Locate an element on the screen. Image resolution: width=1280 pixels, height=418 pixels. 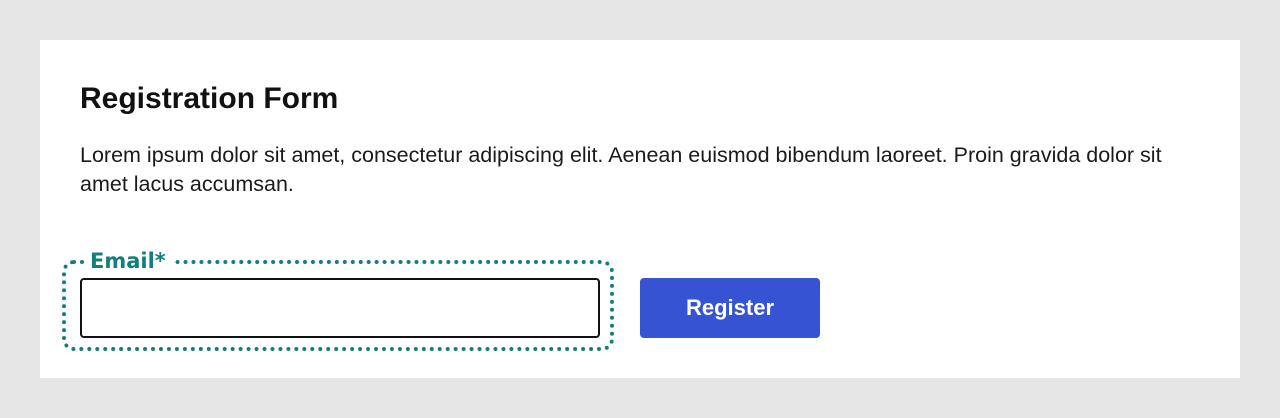
form-title: Registration Form is located at coordinates (209, 98).